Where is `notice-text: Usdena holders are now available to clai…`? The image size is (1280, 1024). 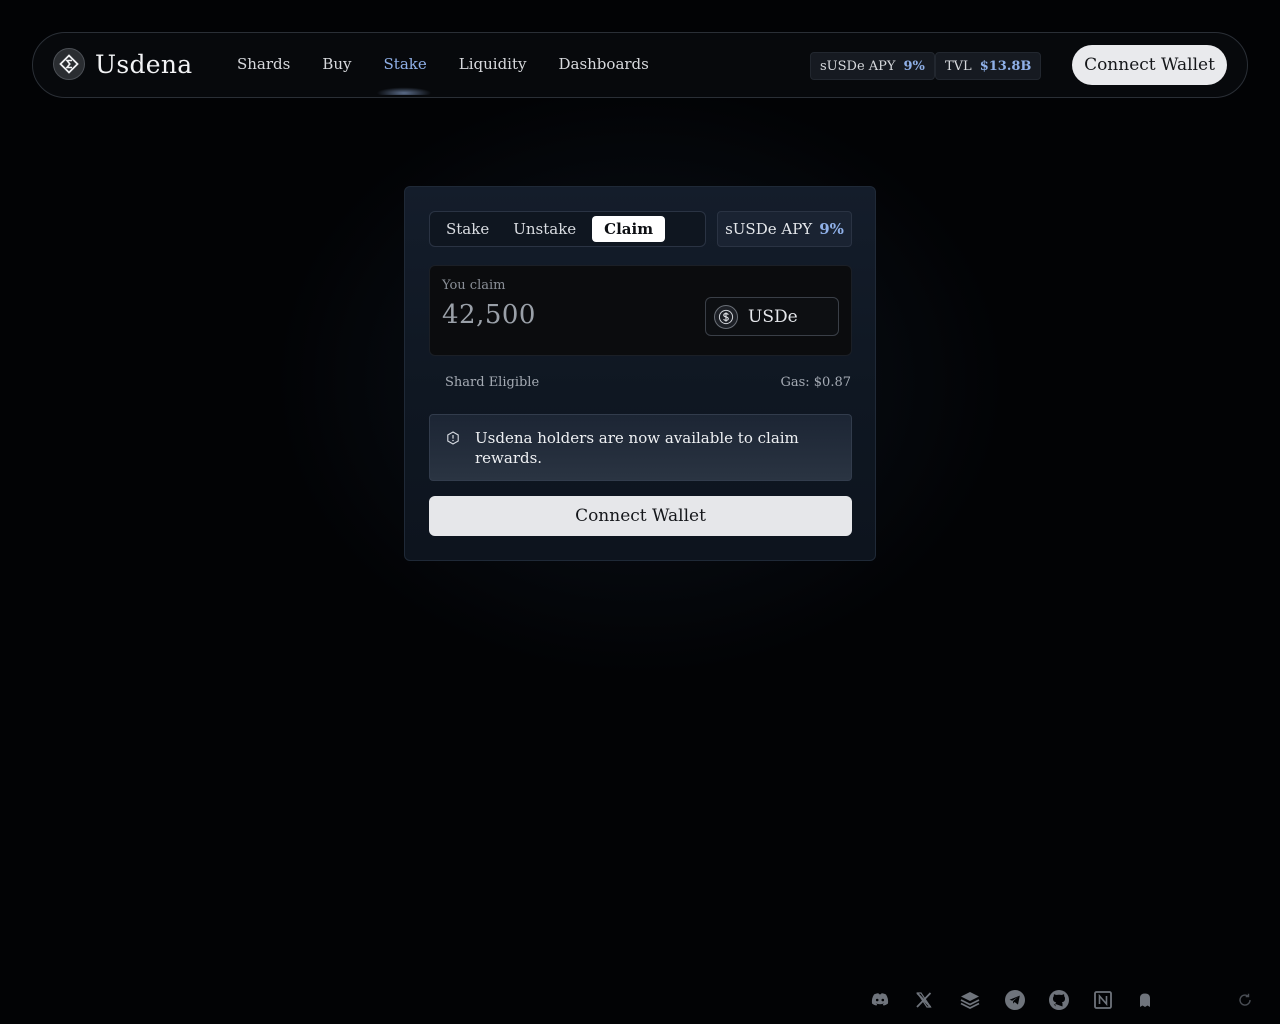
notice-text: Usdena holders are now available to clai… is located at coordinates (637, 448).